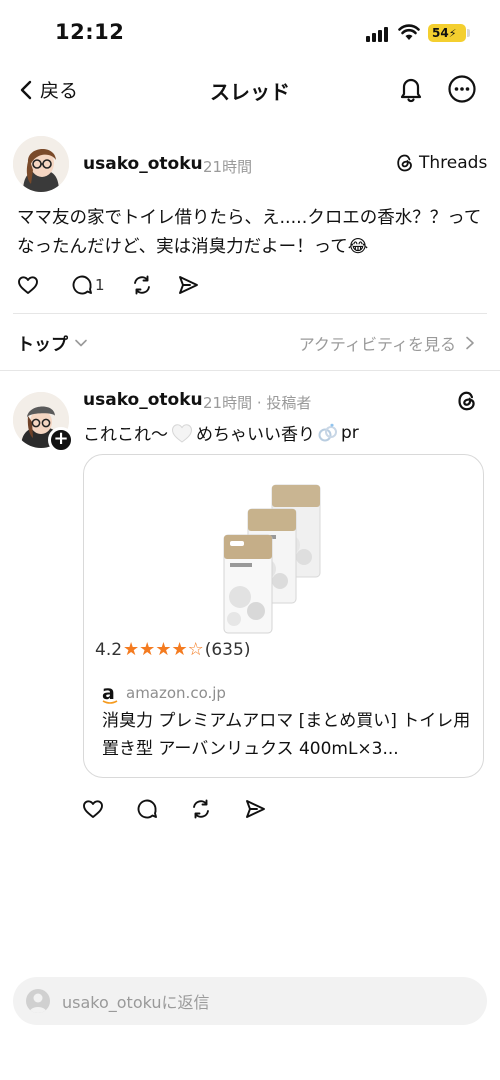  I want to click on reply-input-placeholder: usako_otokuに返信, so click(136, 1002).